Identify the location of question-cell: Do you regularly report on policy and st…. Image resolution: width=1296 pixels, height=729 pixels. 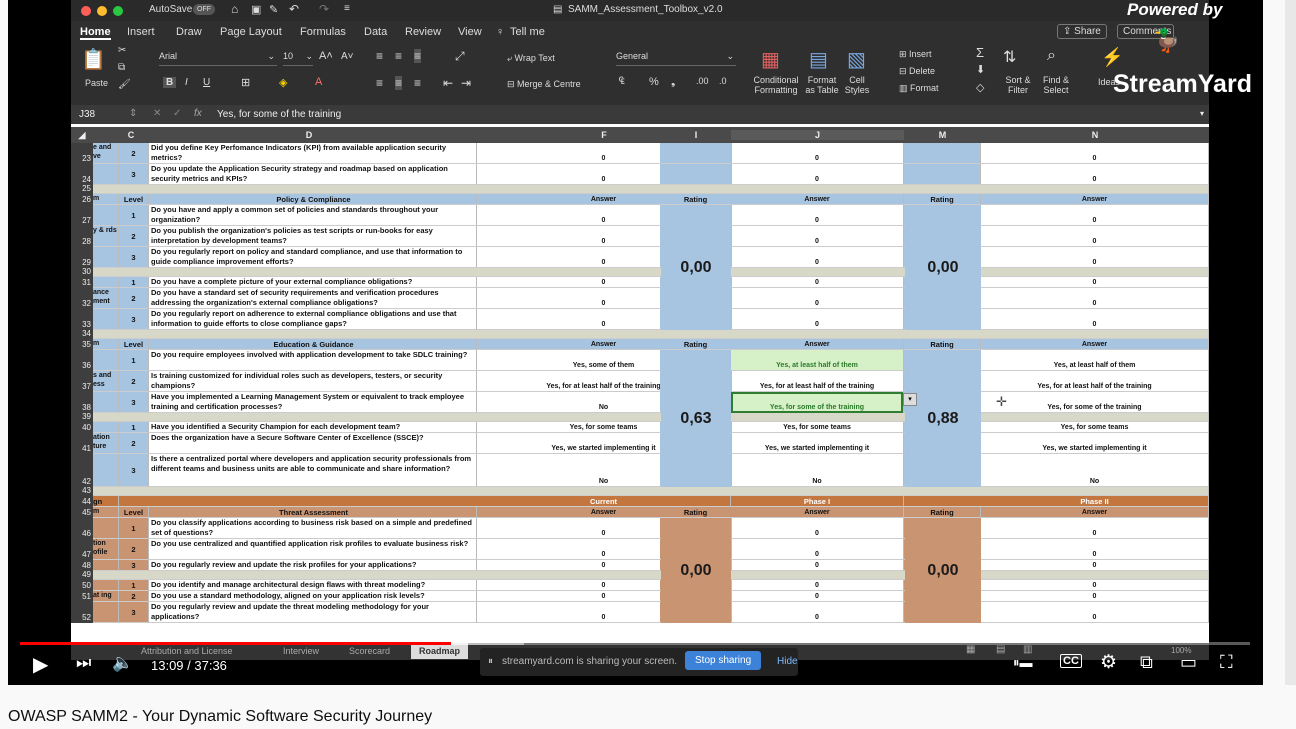
(313, 257).